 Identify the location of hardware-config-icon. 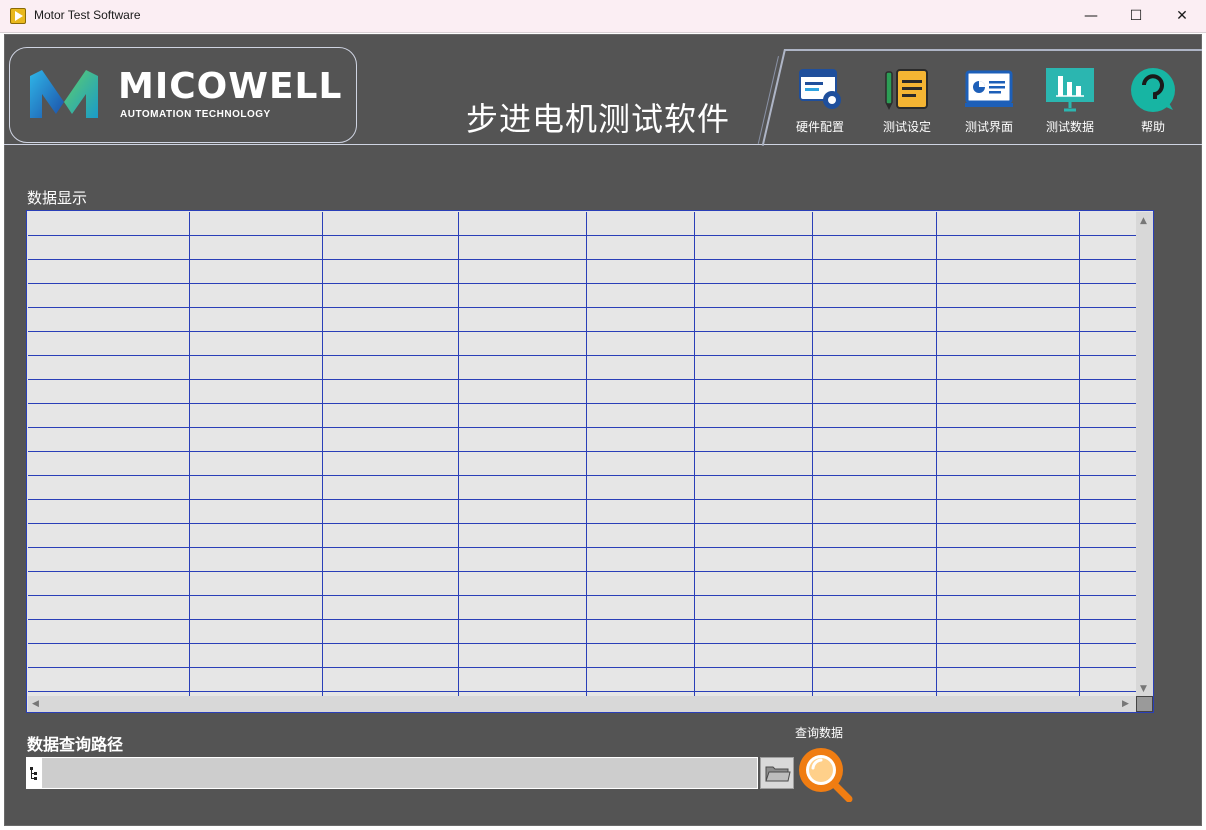
(820, 89).